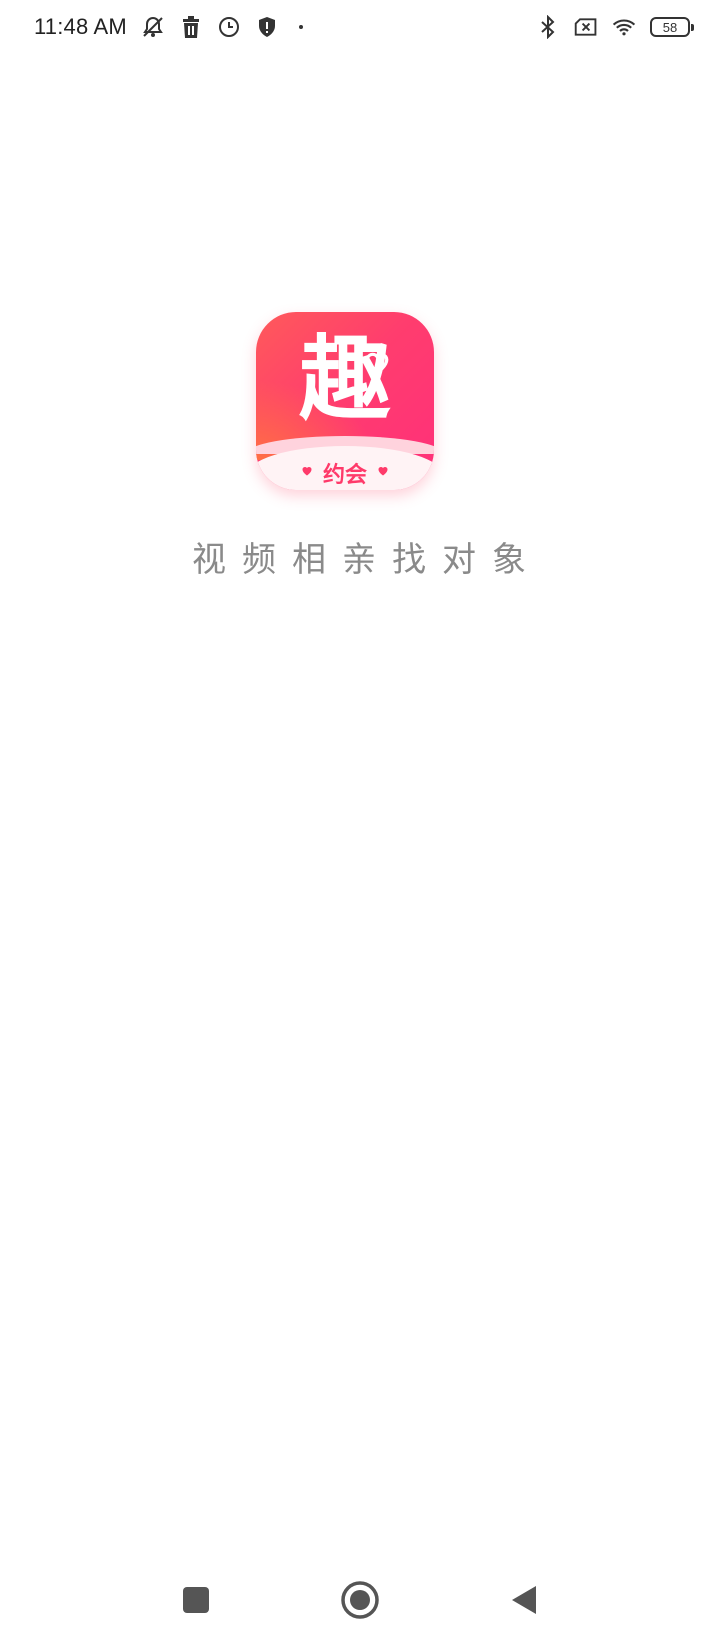 Image resolution: width=720 pixels, height=1650 pixels. I want to click on battery-icon: 58, so click(672, 27).